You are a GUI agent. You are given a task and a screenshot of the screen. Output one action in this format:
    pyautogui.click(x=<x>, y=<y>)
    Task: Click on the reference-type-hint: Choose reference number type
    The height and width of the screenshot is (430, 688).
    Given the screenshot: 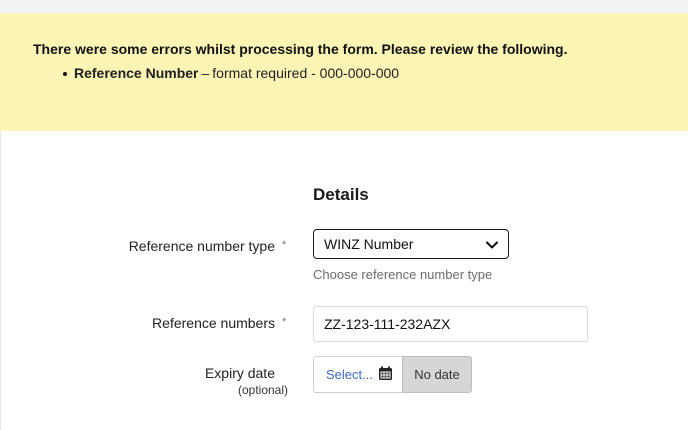 What is the action you would take?
    pyautogui.click(x=403, y=274)
    